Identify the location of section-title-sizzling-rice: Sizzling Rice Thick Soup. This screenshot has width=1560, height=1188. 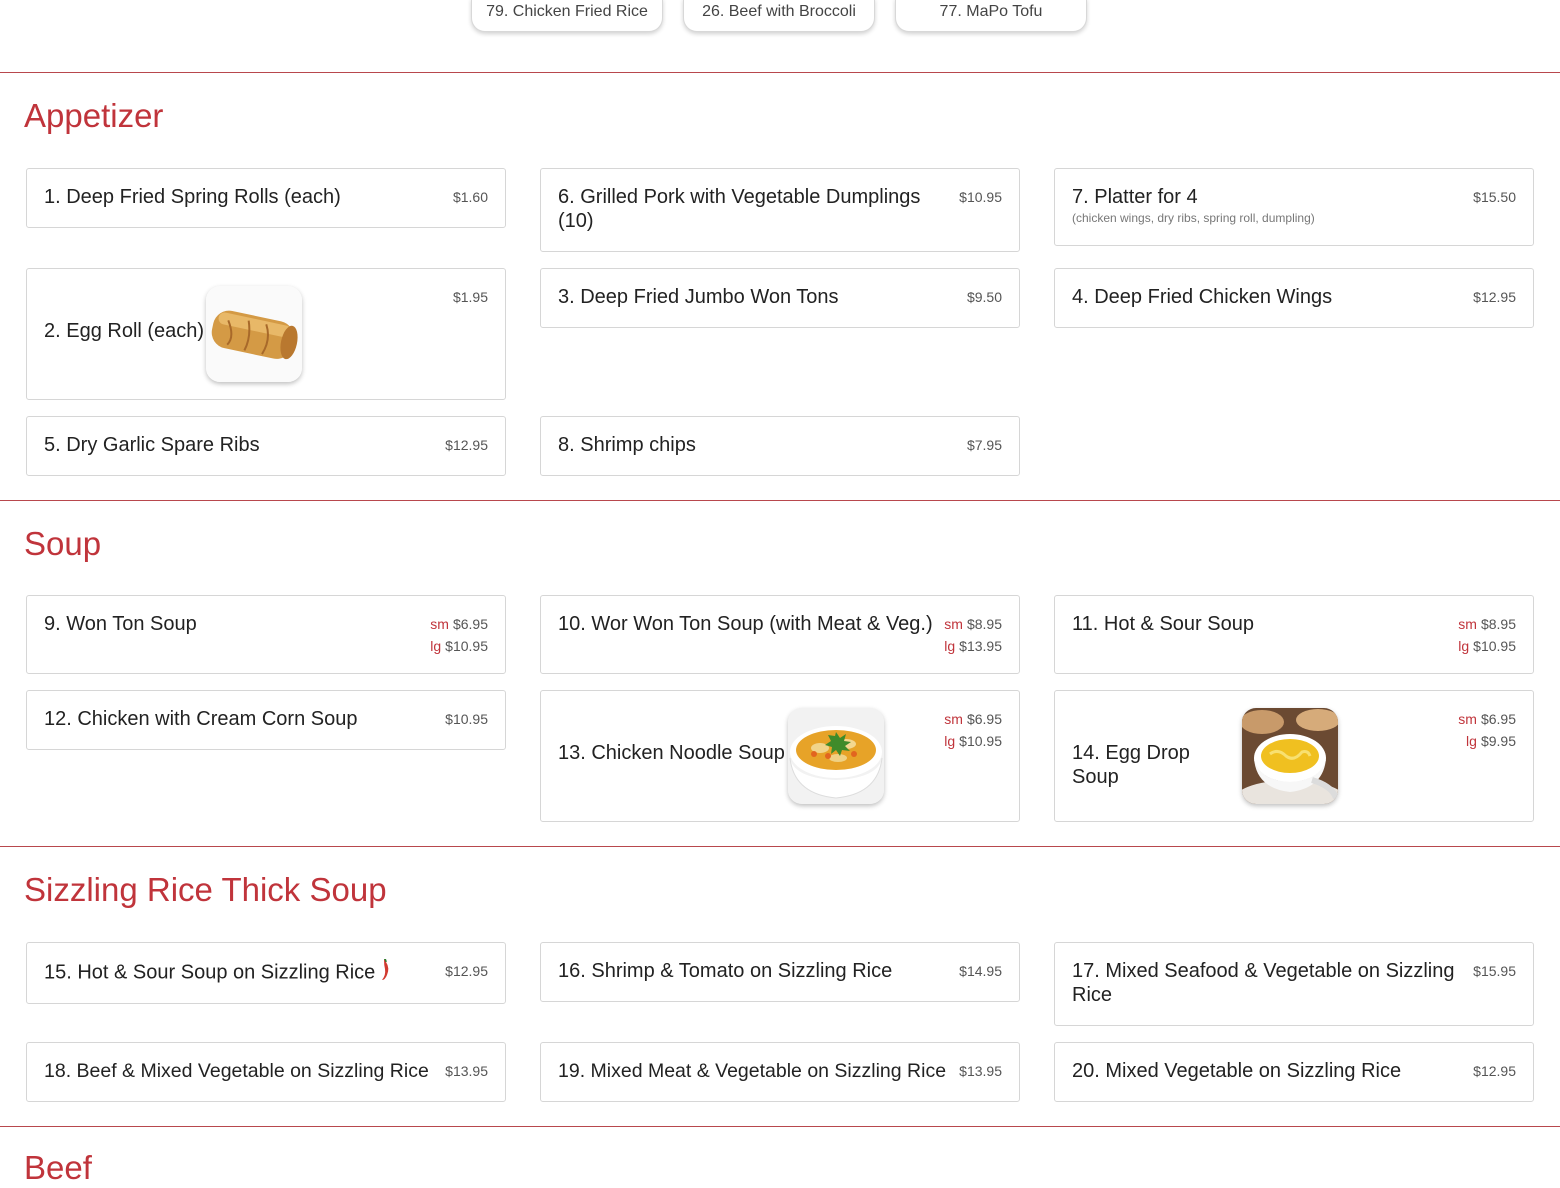
(205, 889).